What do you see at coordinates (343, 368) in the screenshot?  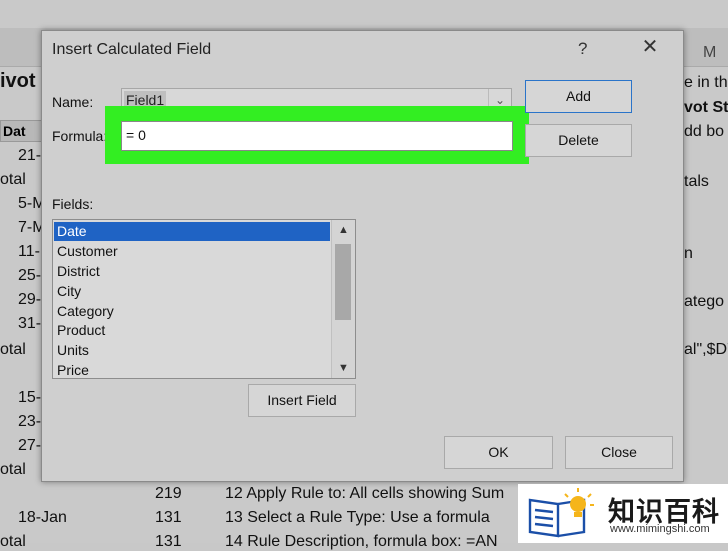 I see `scroll-down-icon: ▼` at bounding box center [343, 368].